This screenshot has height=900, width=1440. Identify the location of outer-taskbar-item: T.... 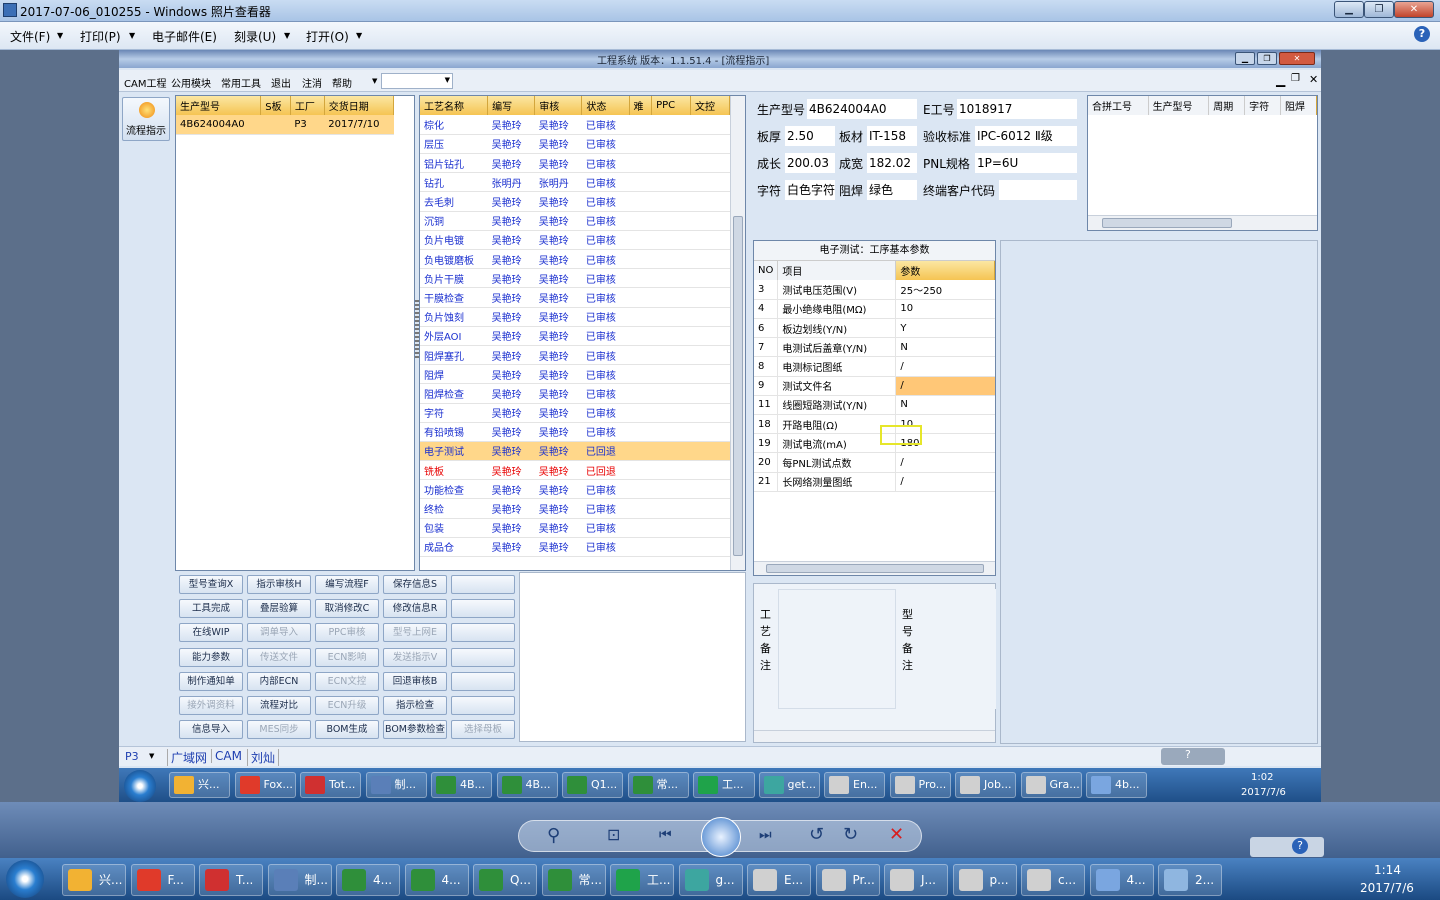
(231, 880).